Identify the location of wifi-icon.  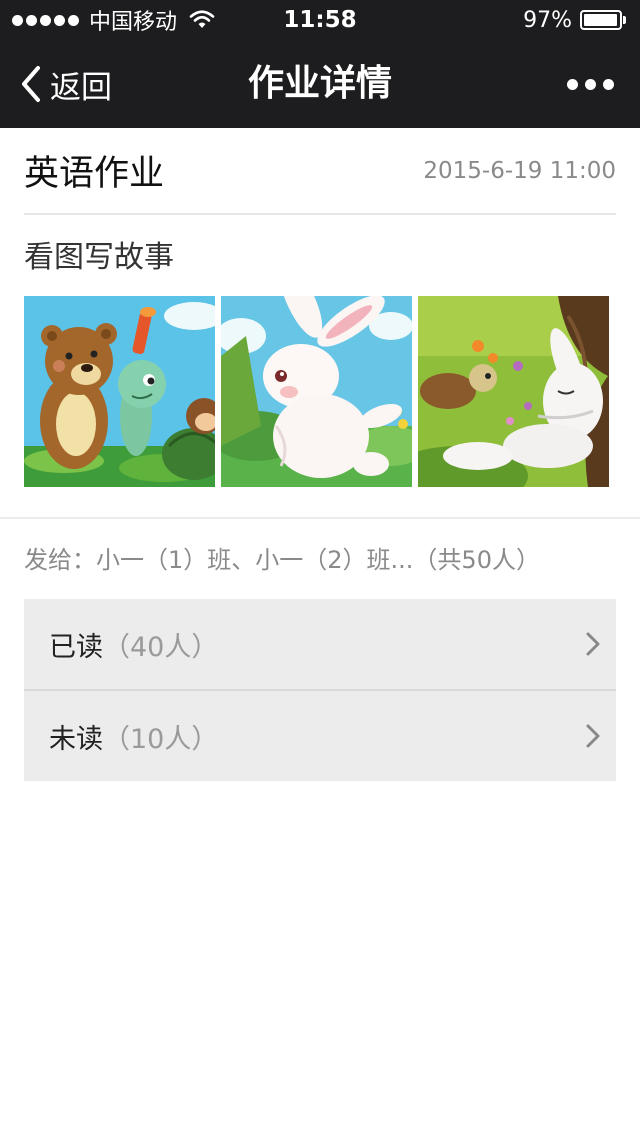
(202, 19).